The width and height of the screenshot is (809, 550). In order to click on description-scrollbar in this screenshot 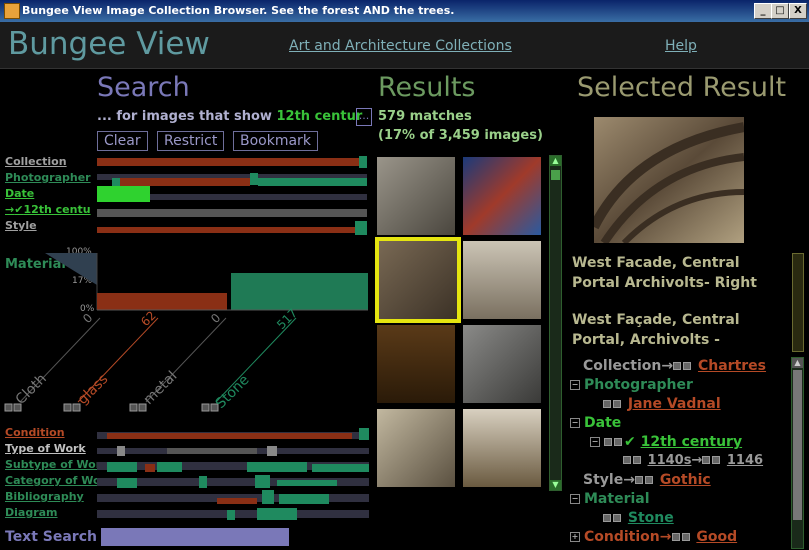, I will do `click(798, 302)`.